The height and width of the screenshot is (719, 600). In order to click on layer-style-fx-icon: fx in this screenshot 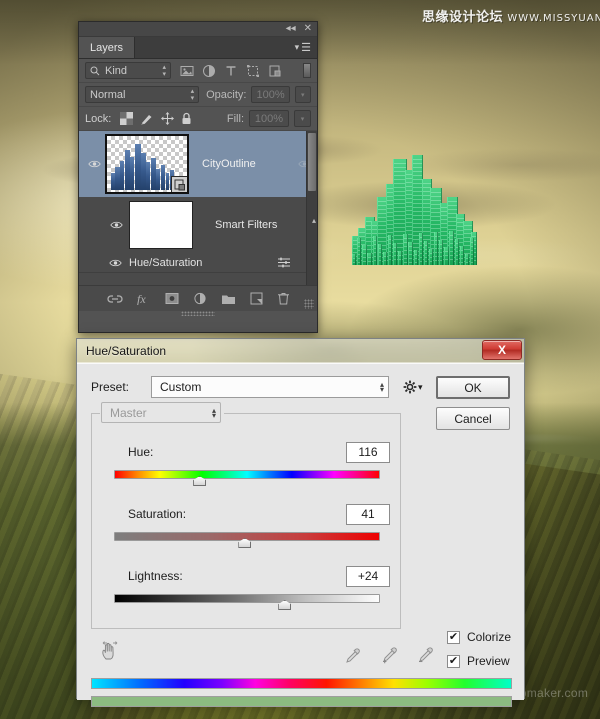, I will do `click(144, 298)`.